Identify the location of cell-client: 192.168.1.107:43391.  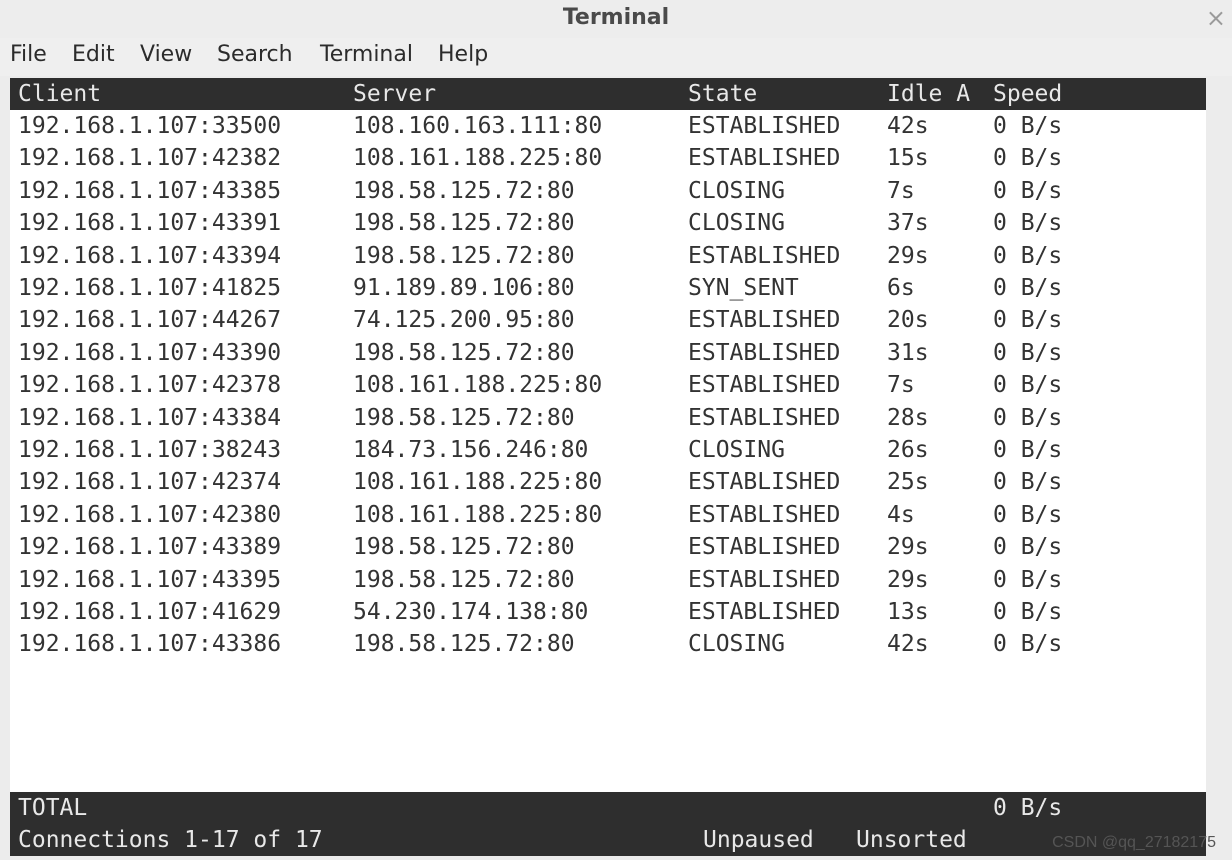
(150, 223).